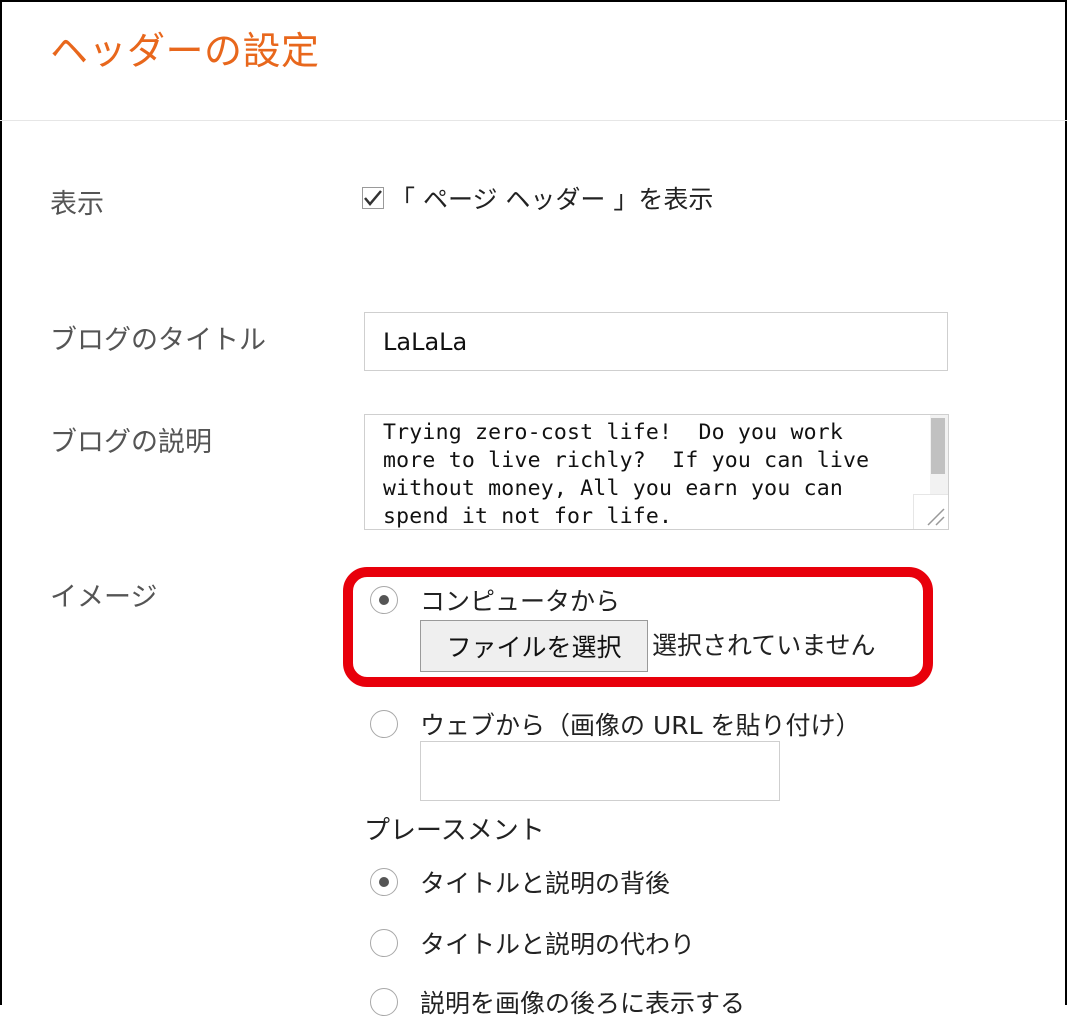 The width and height of the screenshot is (1067, 1020). Describe the element at coordinates (384, 882) in the screenshot. I see `placement-behind-radio` at that location.